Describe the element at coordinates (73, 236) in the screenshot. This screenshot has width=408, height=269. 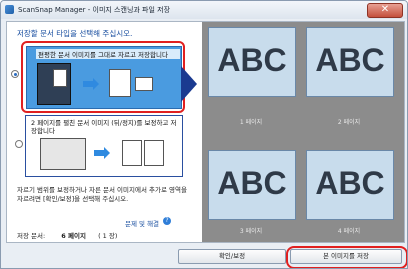
I see `status-pages: 6 페이지` at that location.